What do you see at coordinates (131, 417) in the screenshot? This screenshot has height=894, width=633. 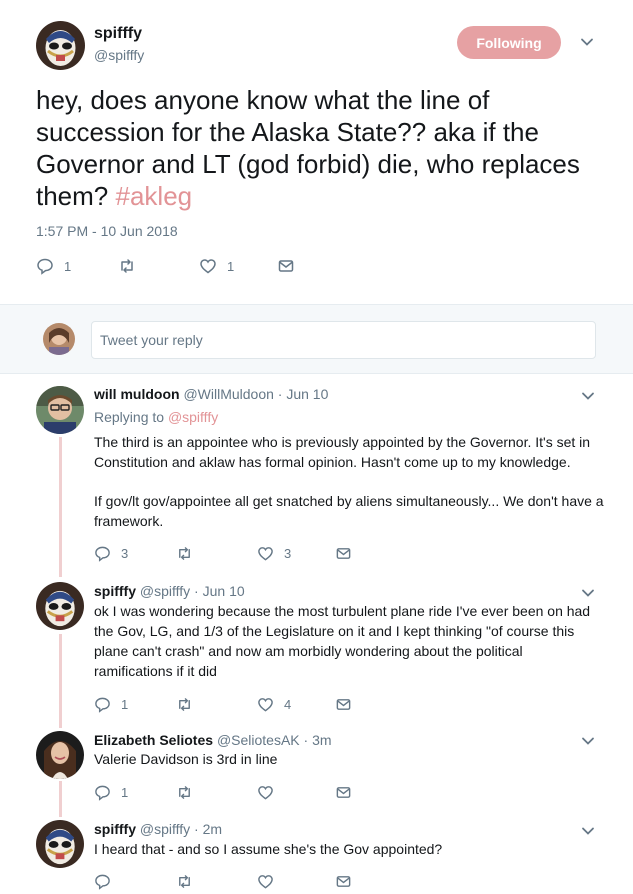 I see `replying-to-prefix: Replying to` at bounding box center [131, 417].